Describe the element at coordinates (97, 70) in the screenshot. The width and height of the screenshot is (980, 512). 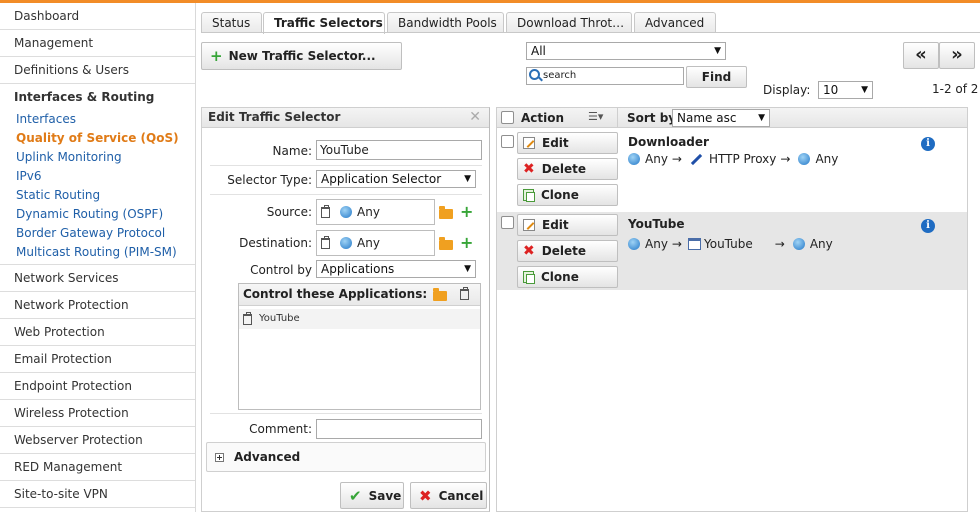
I see `sidebar-item-definitions-users: Definitions & Users` at that location.